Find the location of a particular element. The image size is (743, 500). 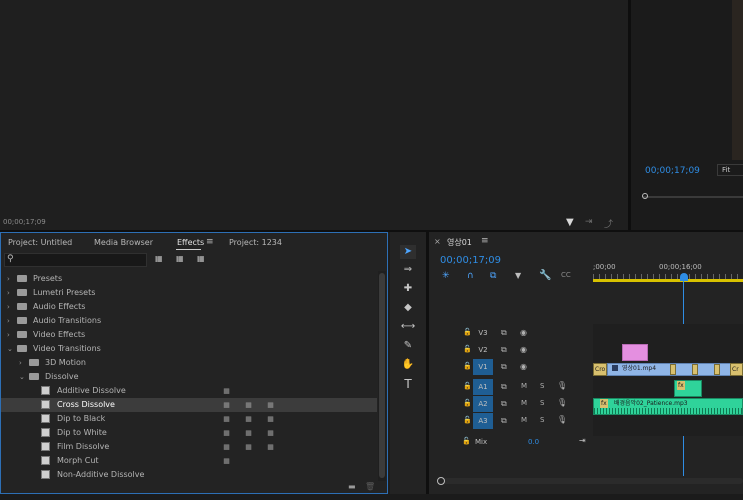

pen-tool-icon: ✎ is located at coordinates (408, 346).